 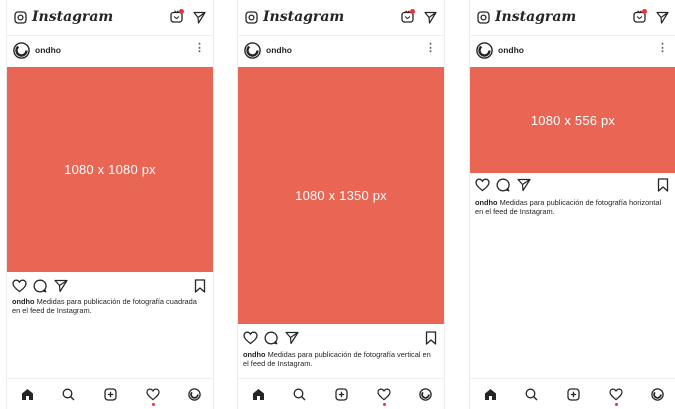 I want to click on post-image-placeholder: 1080 x 556 px, so click(x=572, y=120).